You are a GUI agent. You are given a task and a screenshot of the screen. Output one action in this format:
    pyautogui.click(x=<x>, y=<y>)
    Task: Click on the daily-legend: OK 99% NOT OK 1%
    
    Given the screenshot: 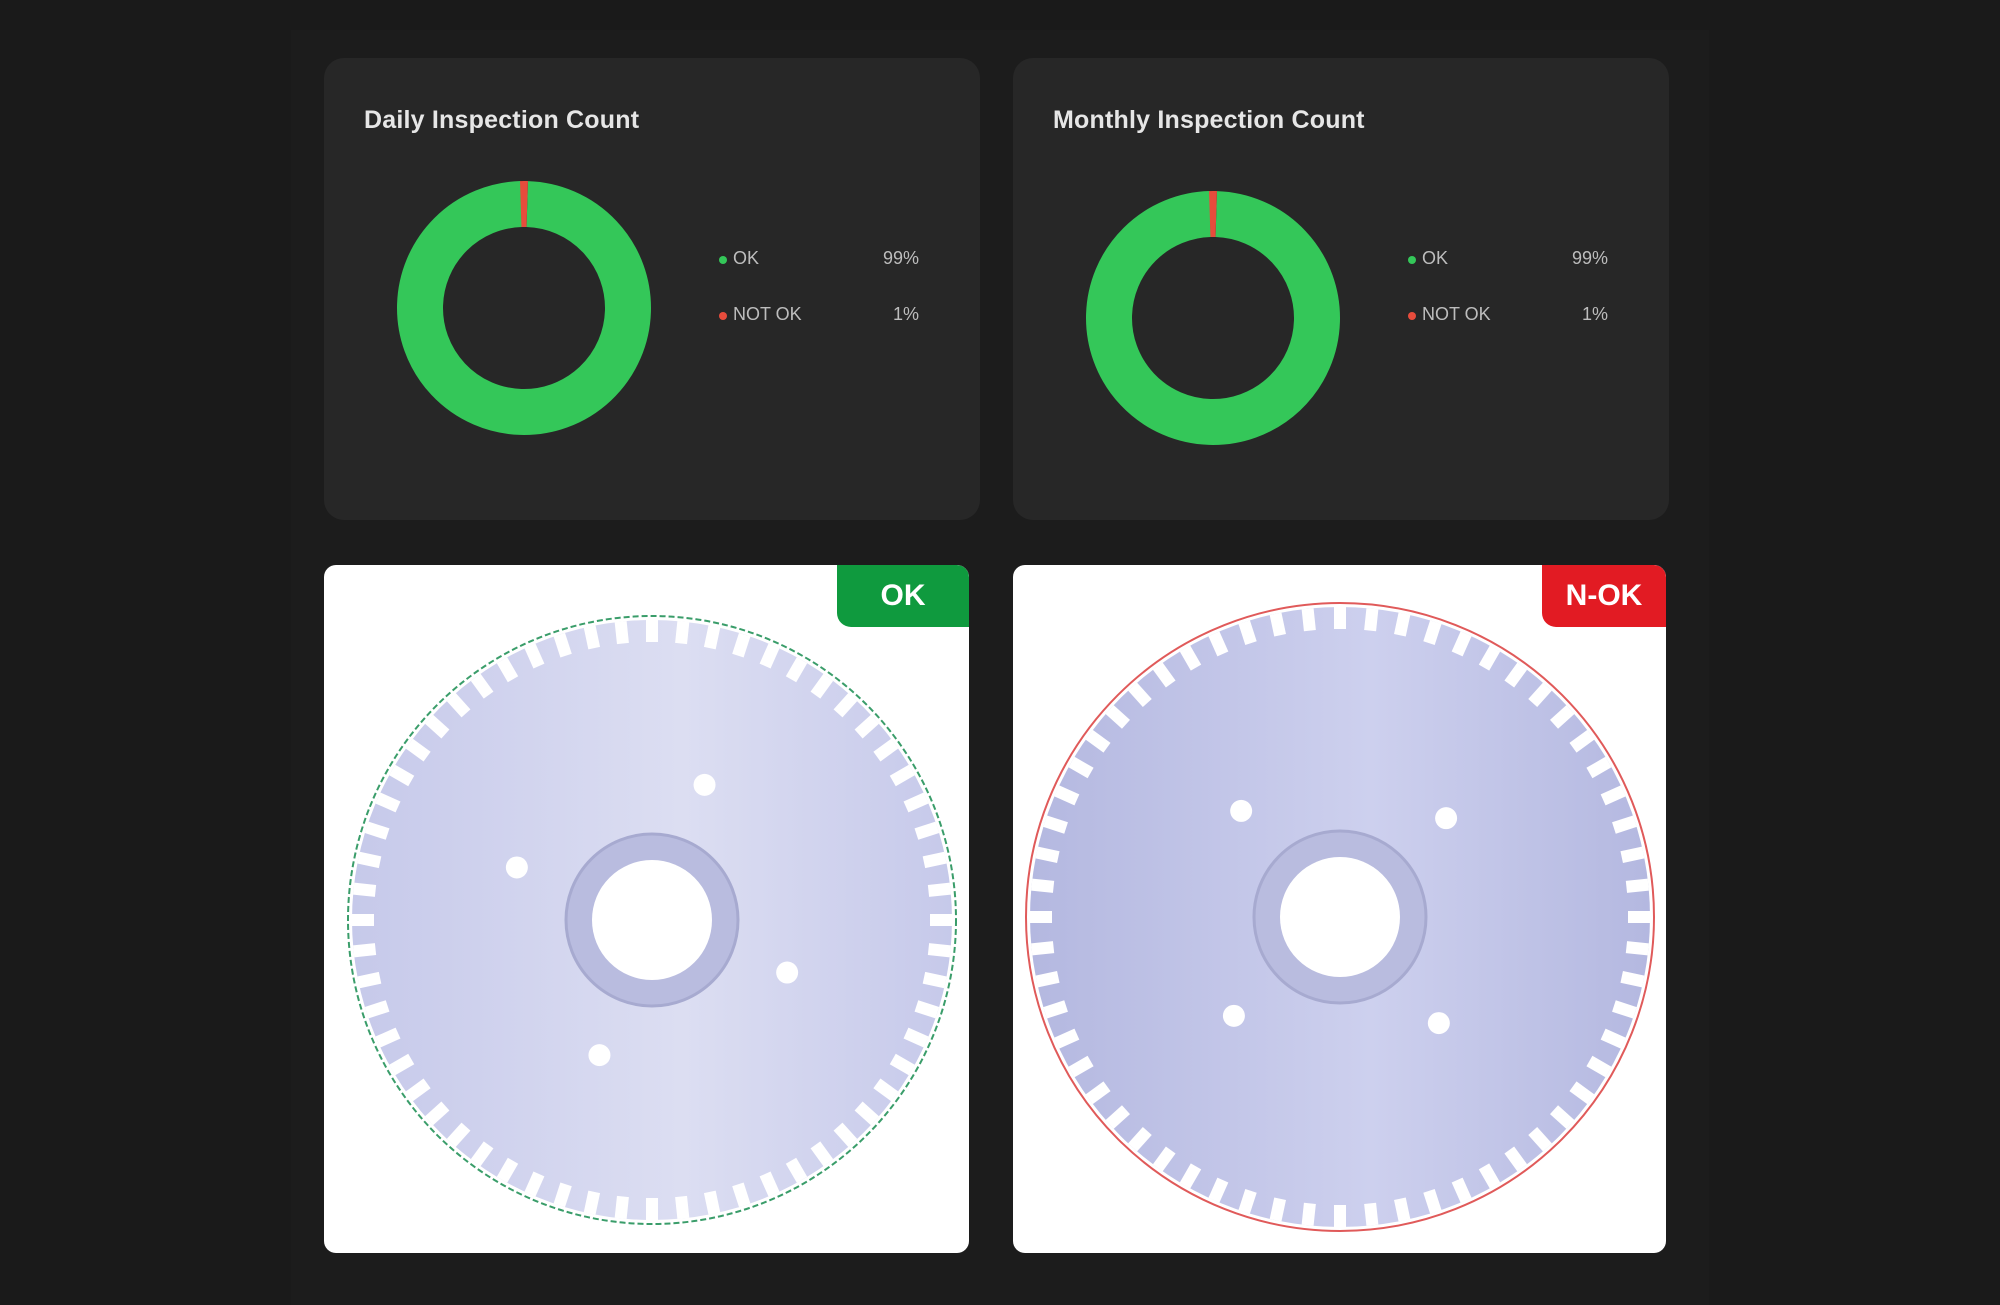 What is the action you would take?
    pyautogui.click(x=819, y=304)
    